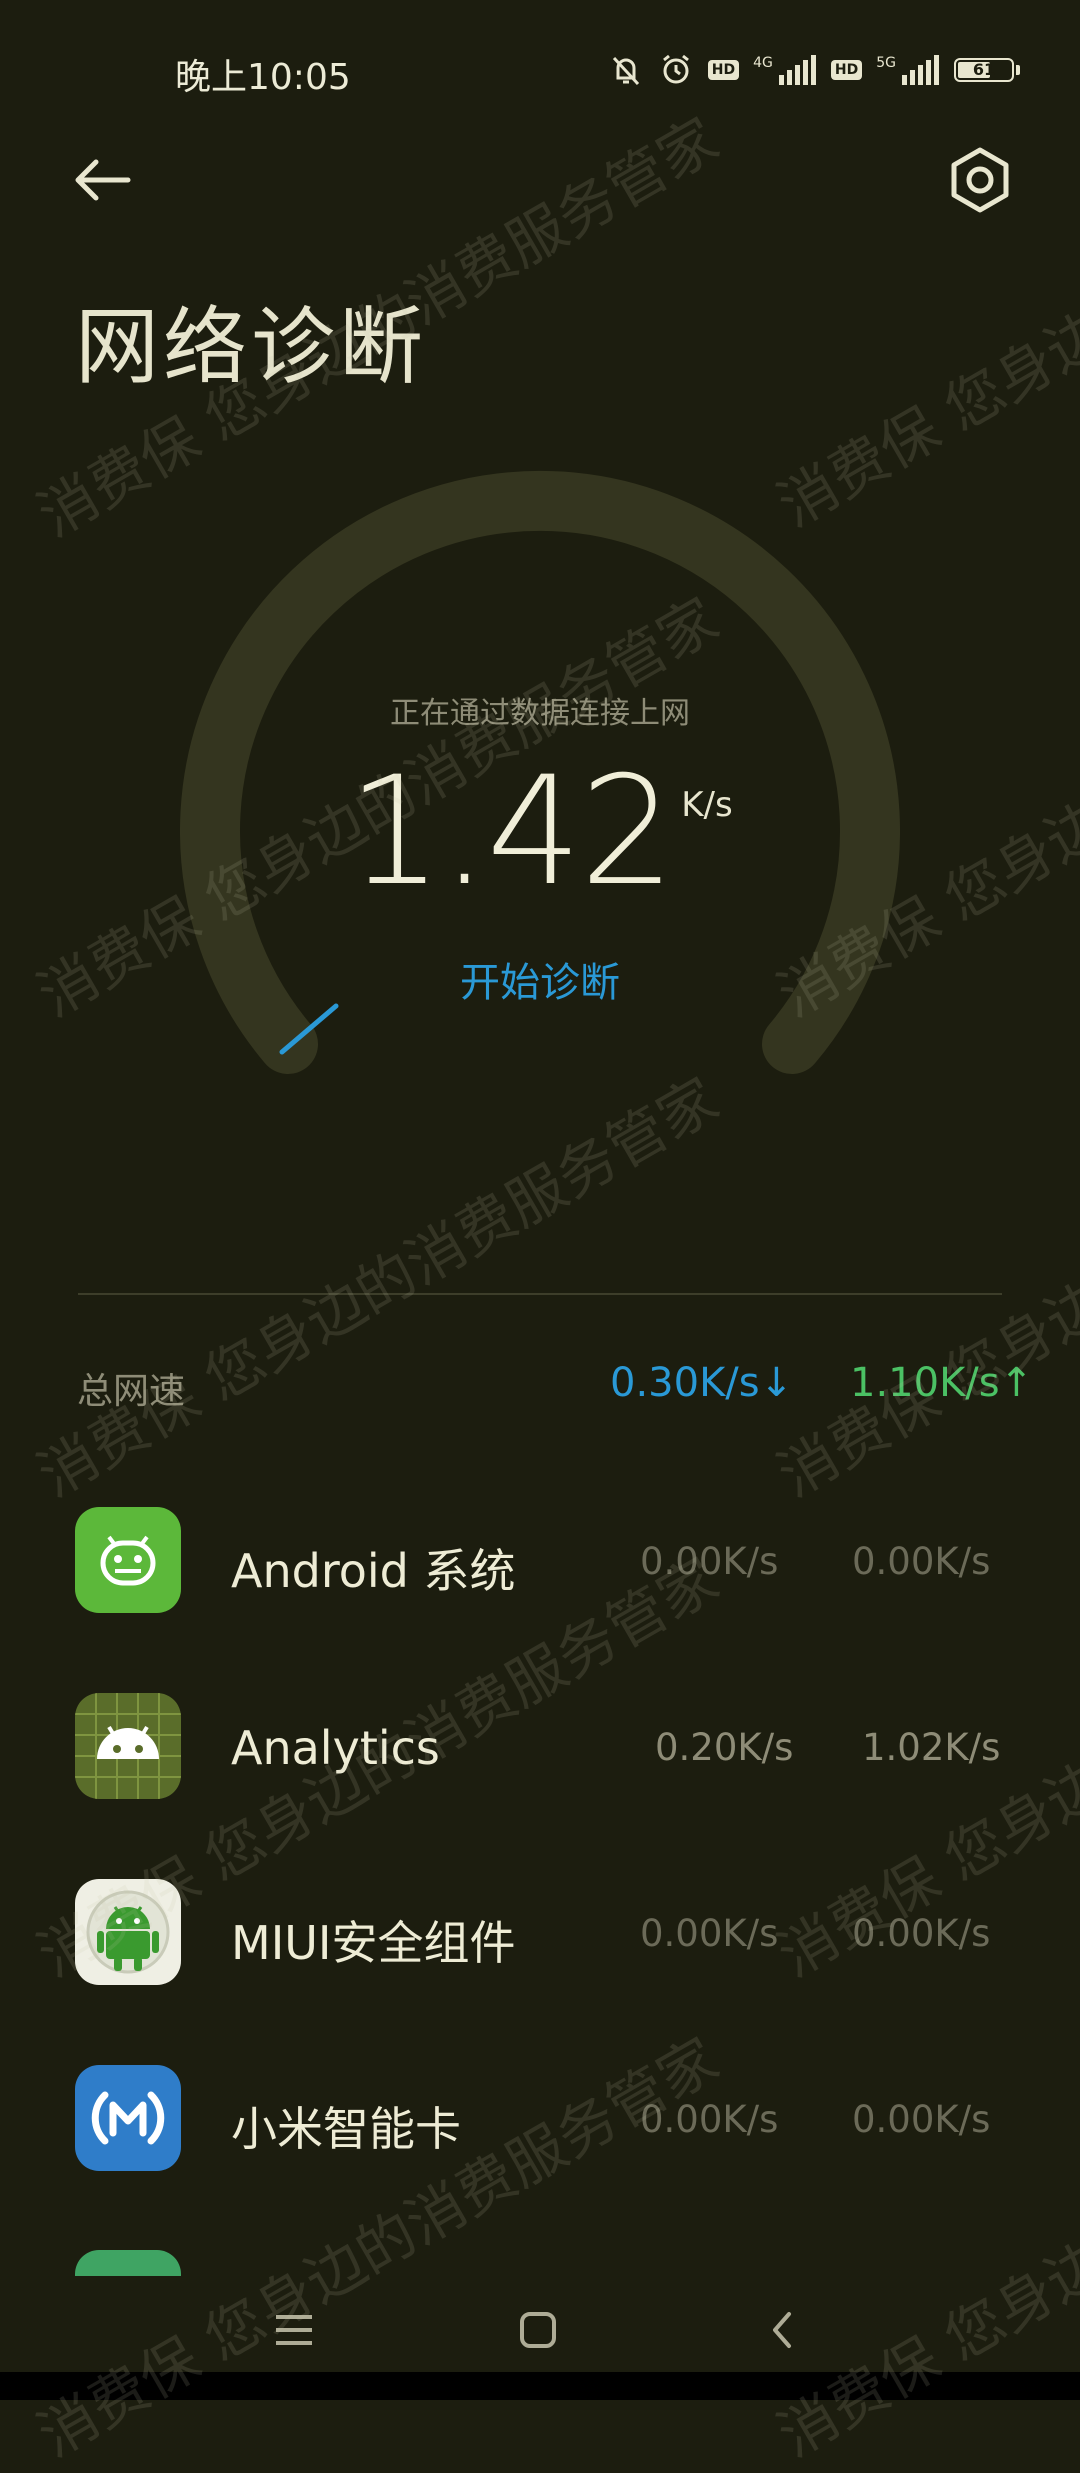  I want to click on analytics-android-icon, so click(128, 1746).